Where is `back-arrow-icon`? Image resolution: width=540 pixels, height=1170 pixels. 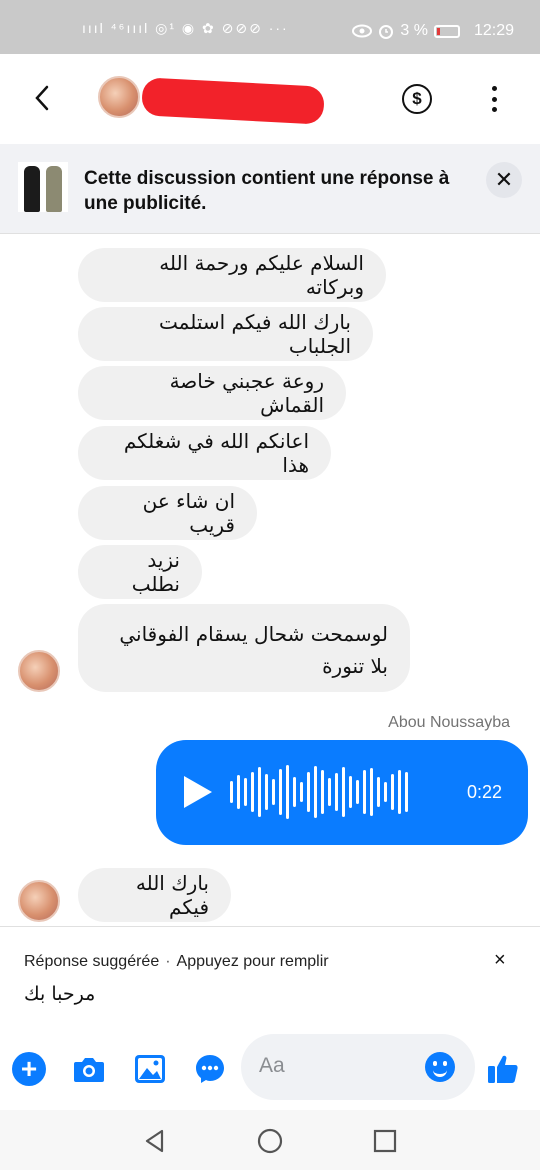 back-arrow-icon is located at coordinates (42, 98).